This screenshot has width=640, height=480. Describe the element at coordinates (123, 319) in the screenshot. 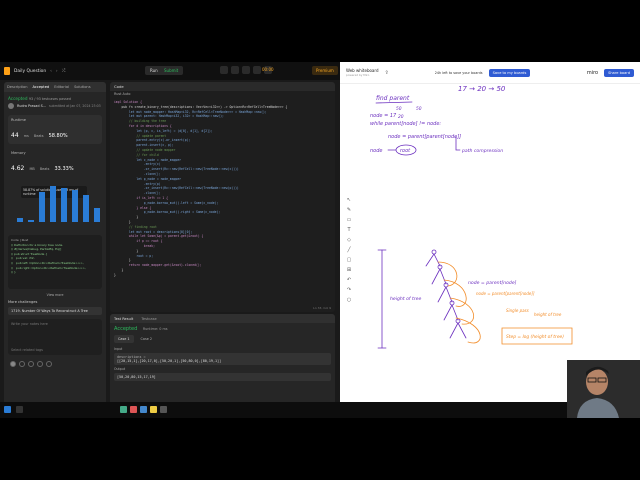

I see `tab-test-result: Test Result` at that location.